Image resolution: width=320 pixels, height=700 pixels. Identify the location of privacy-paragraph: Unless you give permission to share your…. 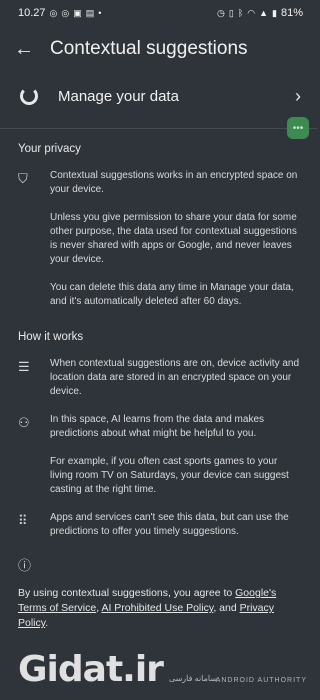
(173, 238).